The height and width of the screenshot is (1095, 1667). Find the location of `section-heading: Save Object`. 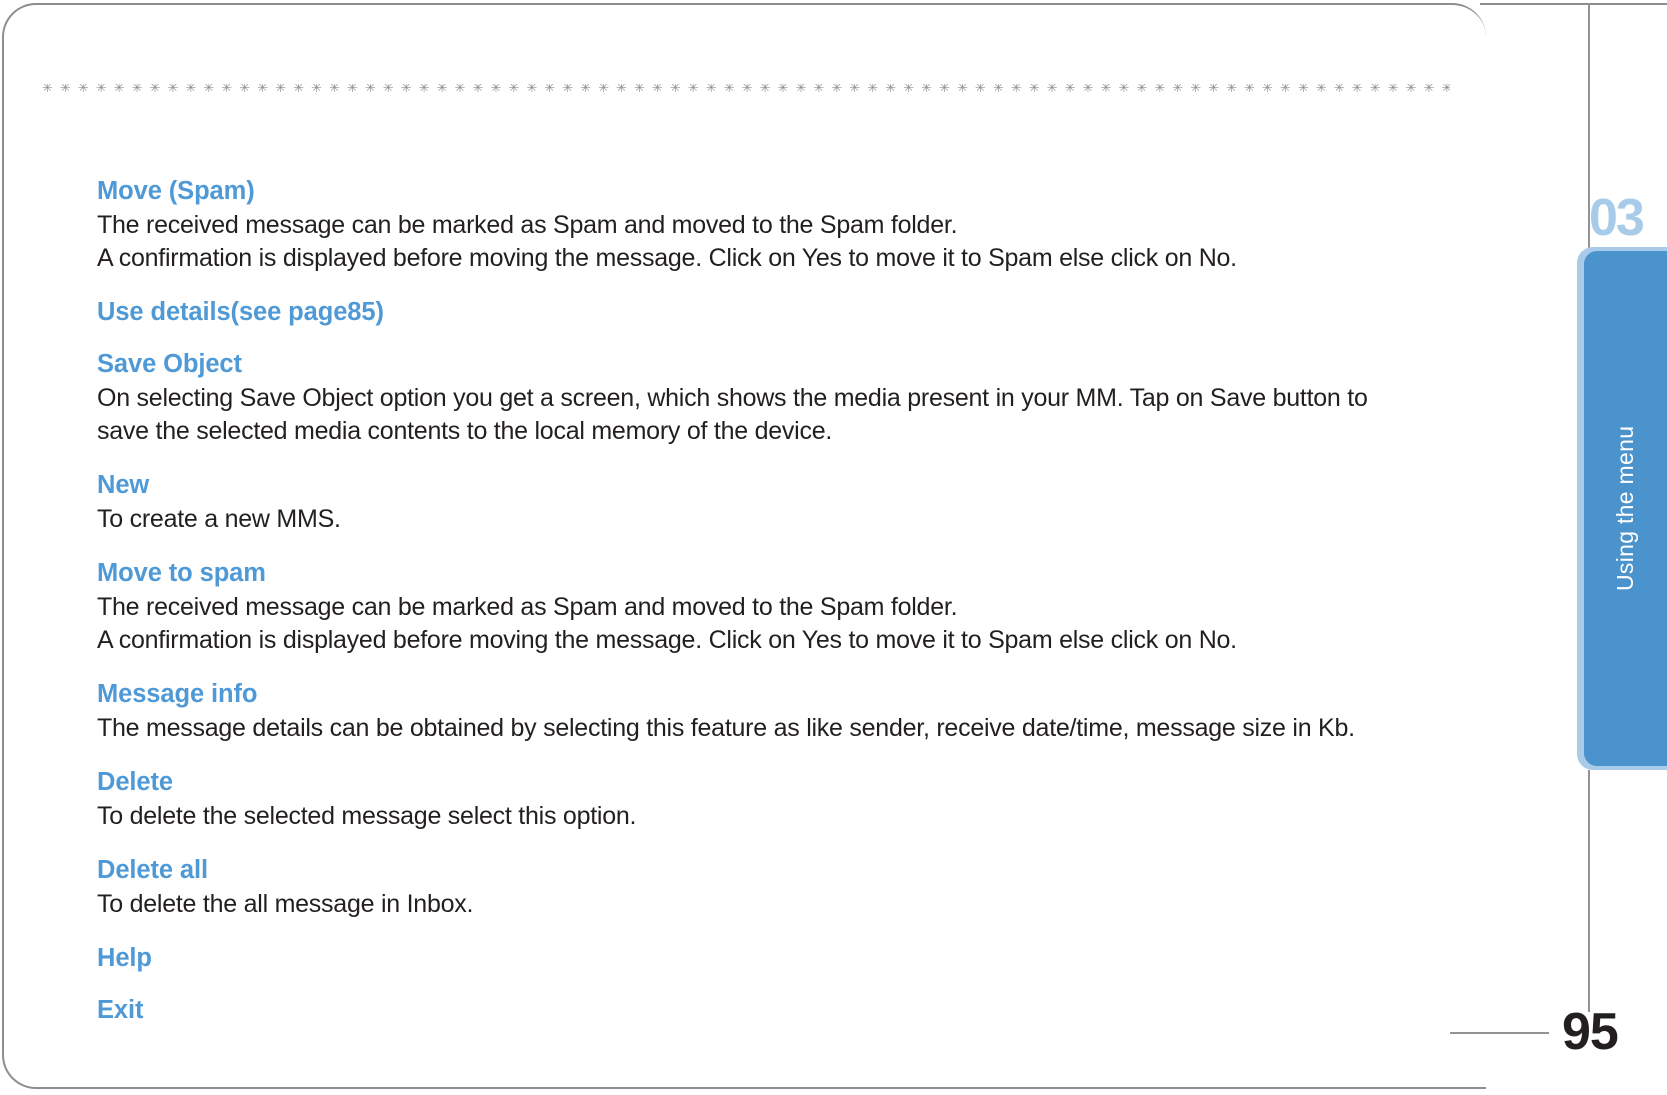

section-heading: Save Object is located at coordinates (169, 364).